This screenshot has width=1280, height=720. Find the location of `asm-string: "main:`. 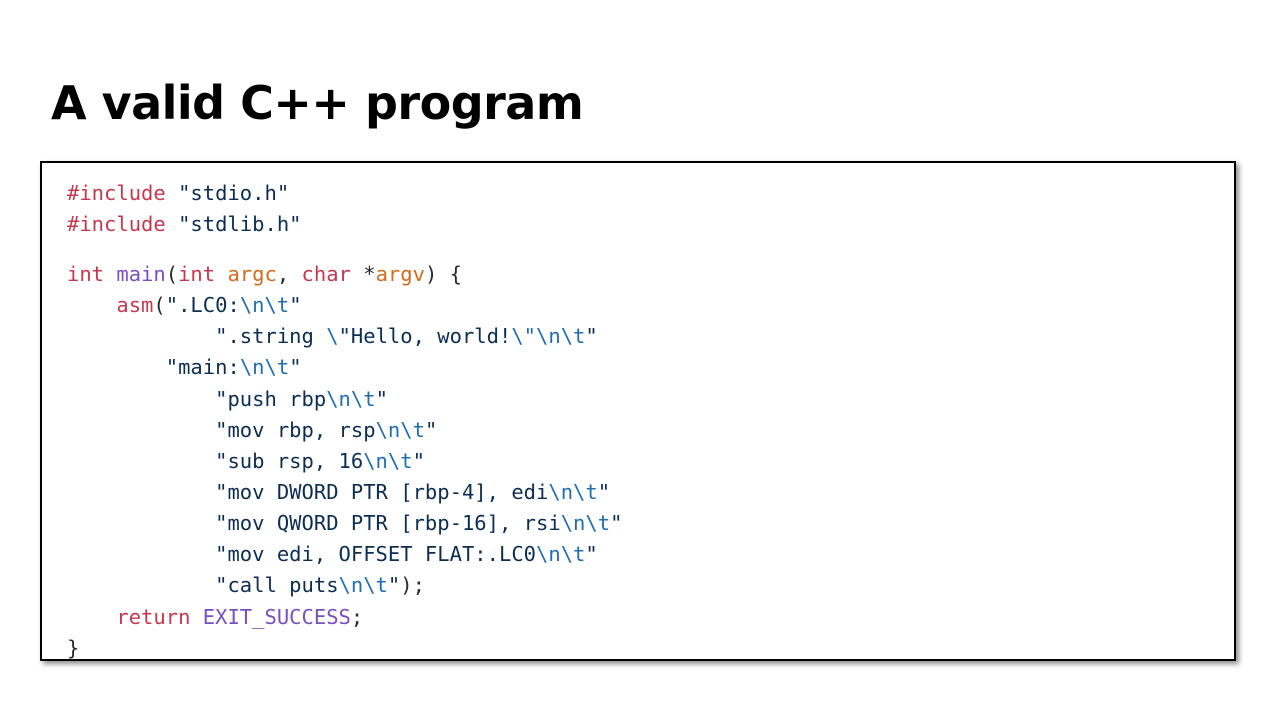

asm-string: "main: is located at coordinates (202, 367).